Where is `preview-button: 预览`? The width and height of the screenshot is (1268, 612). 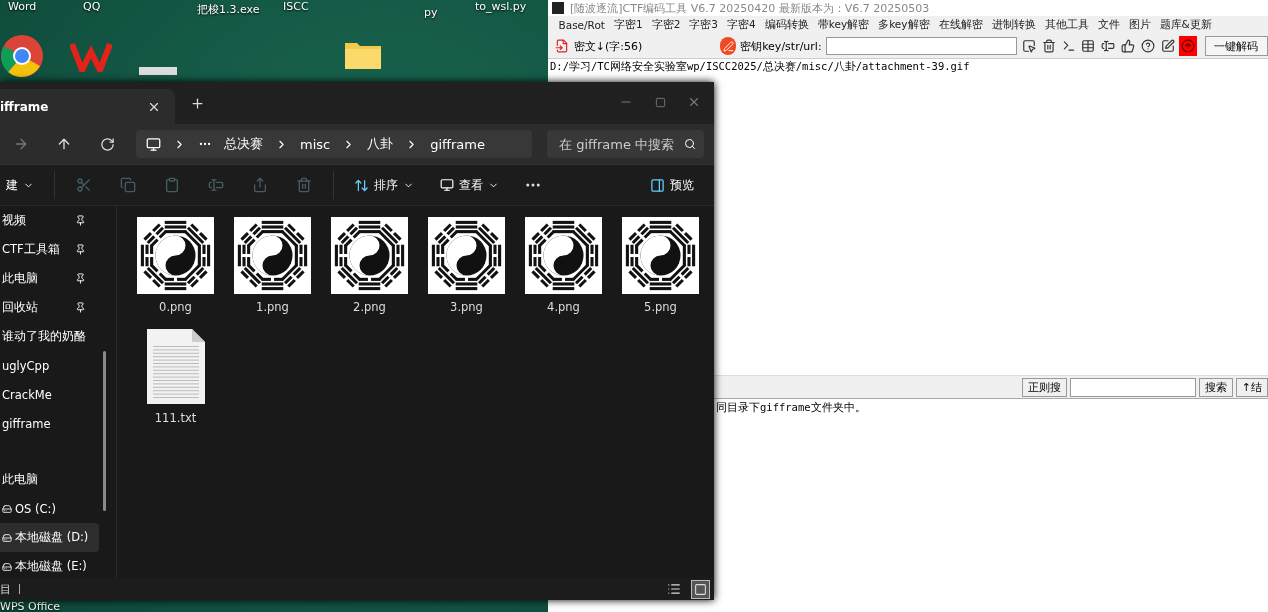
preview-button: 预览 is located at coordinates (672, 185).